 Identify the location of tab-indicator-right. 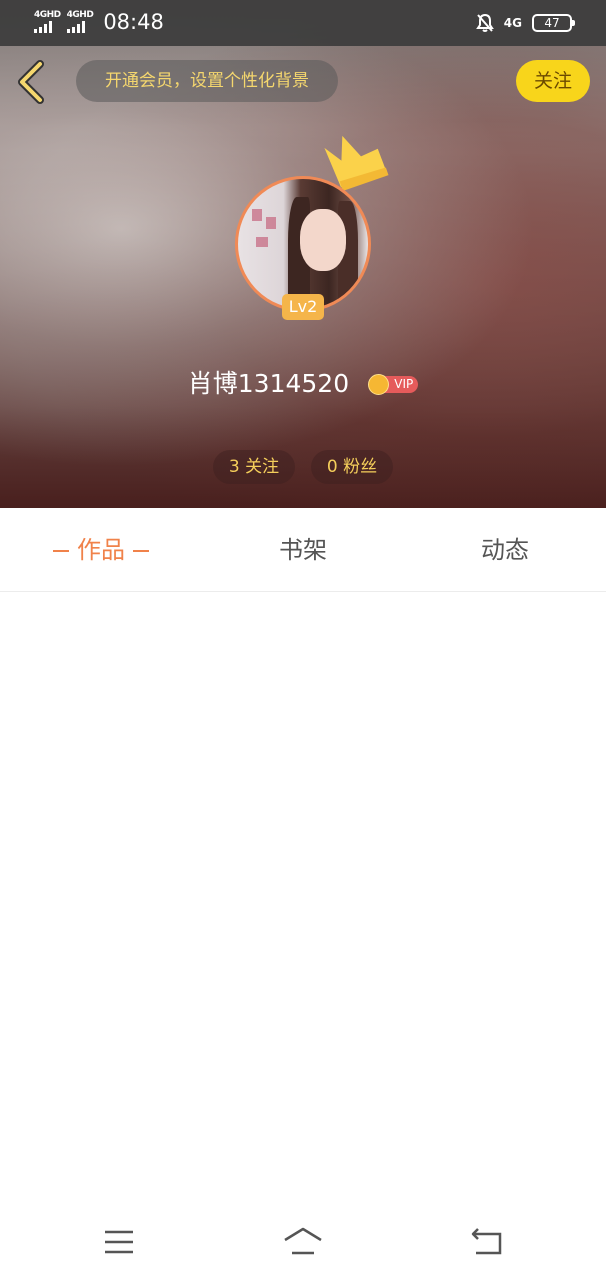
(141, 551).